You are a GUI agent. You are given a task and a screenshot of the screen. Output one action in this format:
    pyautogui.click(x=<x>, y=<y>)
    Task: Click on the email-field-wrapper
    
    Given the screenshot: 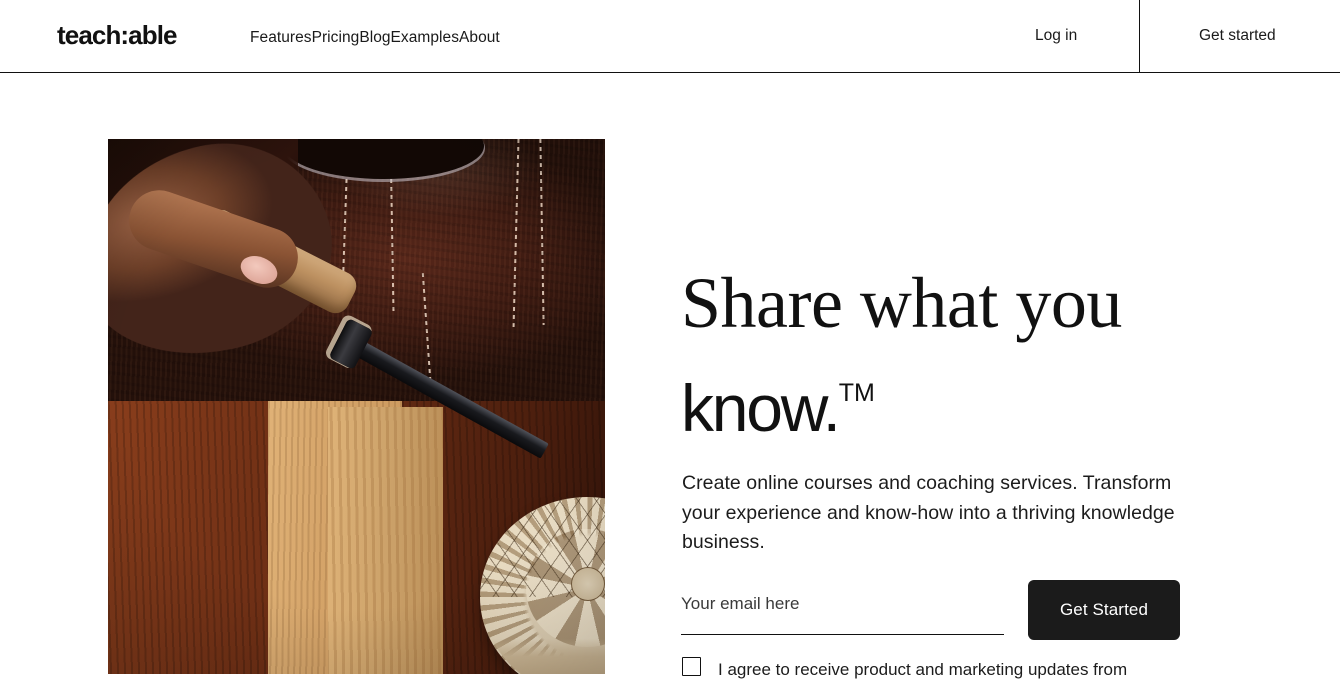 What is the action you would take?
    pyautogui.click(x=842, y=607)
    